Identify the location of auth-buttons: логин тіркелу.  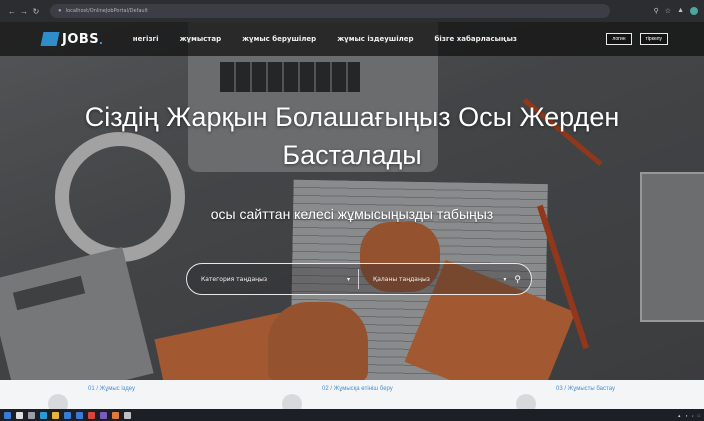
(637, 39).